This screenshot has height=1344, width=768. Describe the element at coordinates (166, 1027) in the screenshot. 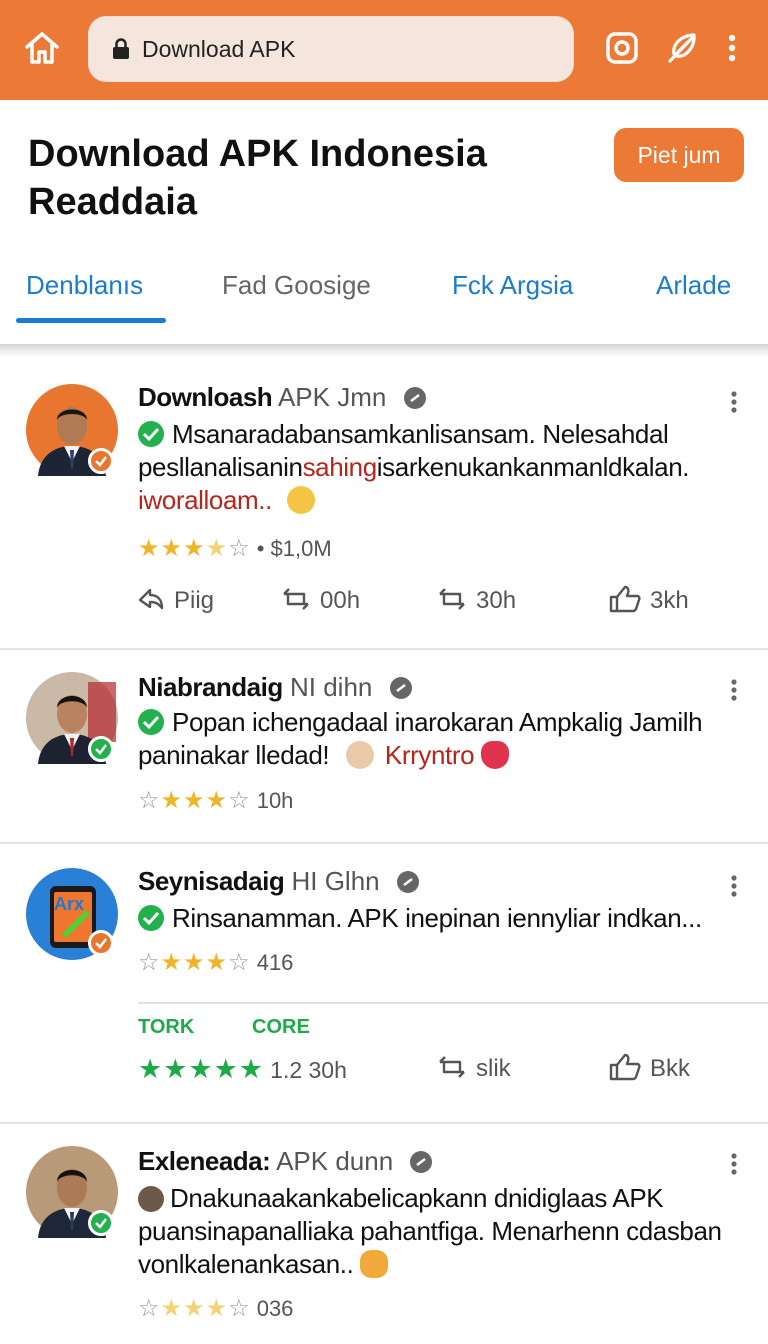

I see `sub-label-tork: TORK` at that location.